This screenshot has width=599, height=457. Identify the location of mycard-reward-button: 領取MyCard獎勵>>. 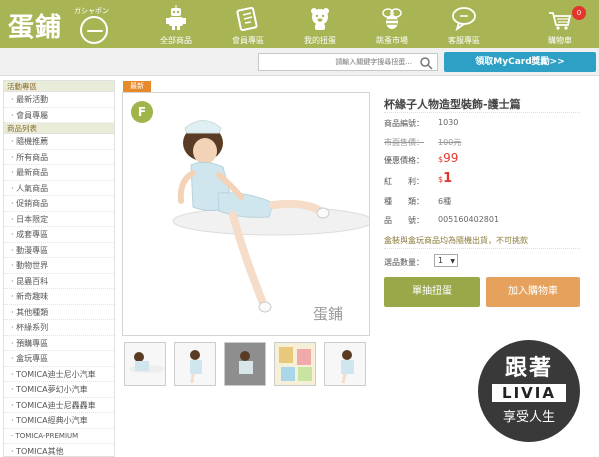
(520, 62).